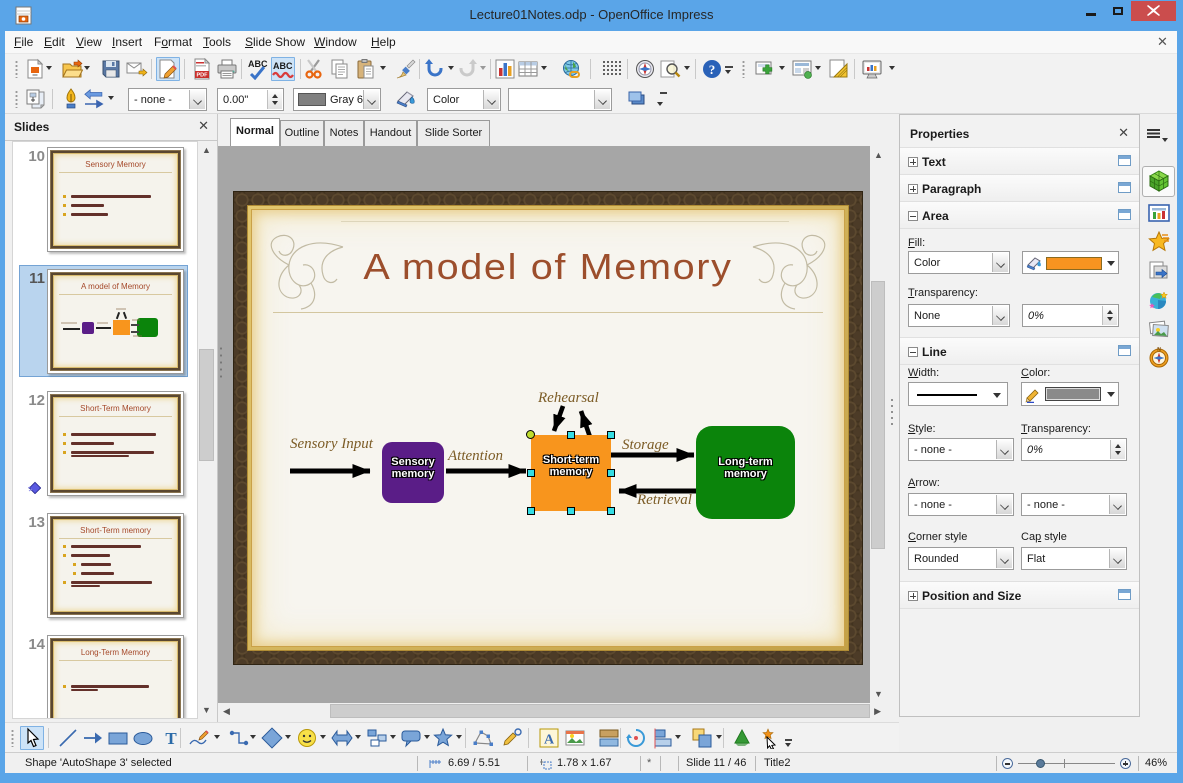 The image size is (1183, 783). I want to click on svg-text: PDF, so click(203, 76).